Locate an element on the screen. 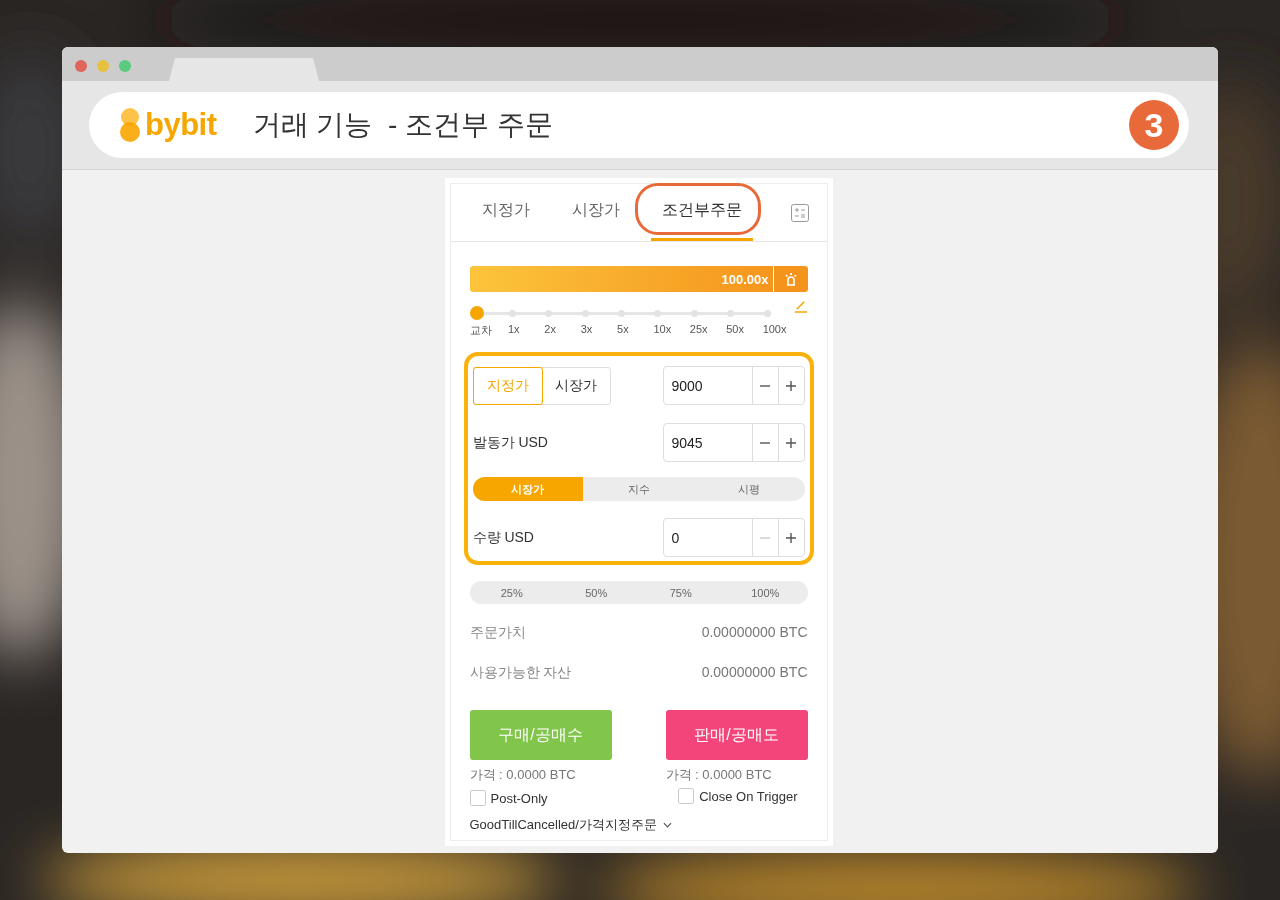 The height and width of the screenshot is (900, 1280). leverage-mark-label: 10x is located at coordinates (662, 329).